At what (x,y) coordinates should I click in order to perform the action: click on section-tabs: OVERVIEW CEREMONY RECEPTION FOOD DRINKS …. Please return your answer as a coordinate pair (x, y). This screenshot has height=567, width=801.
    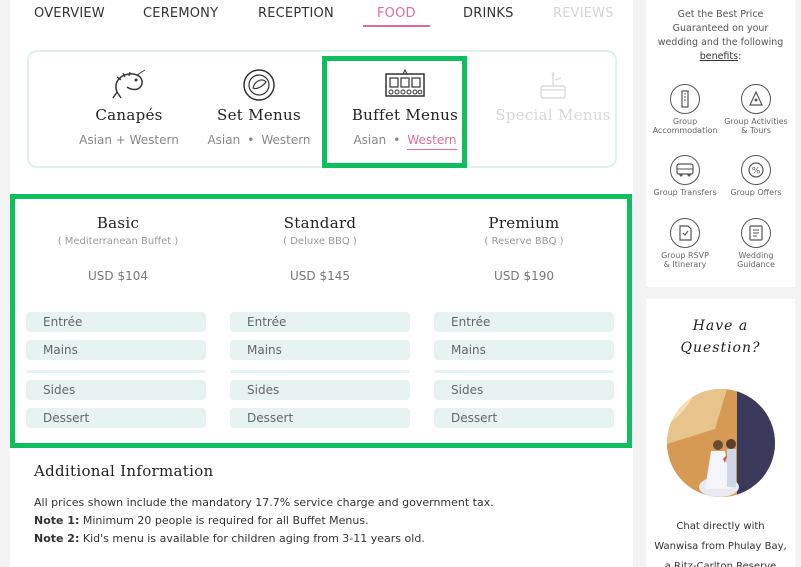
    Looking at the image, I should click on (321, 14).